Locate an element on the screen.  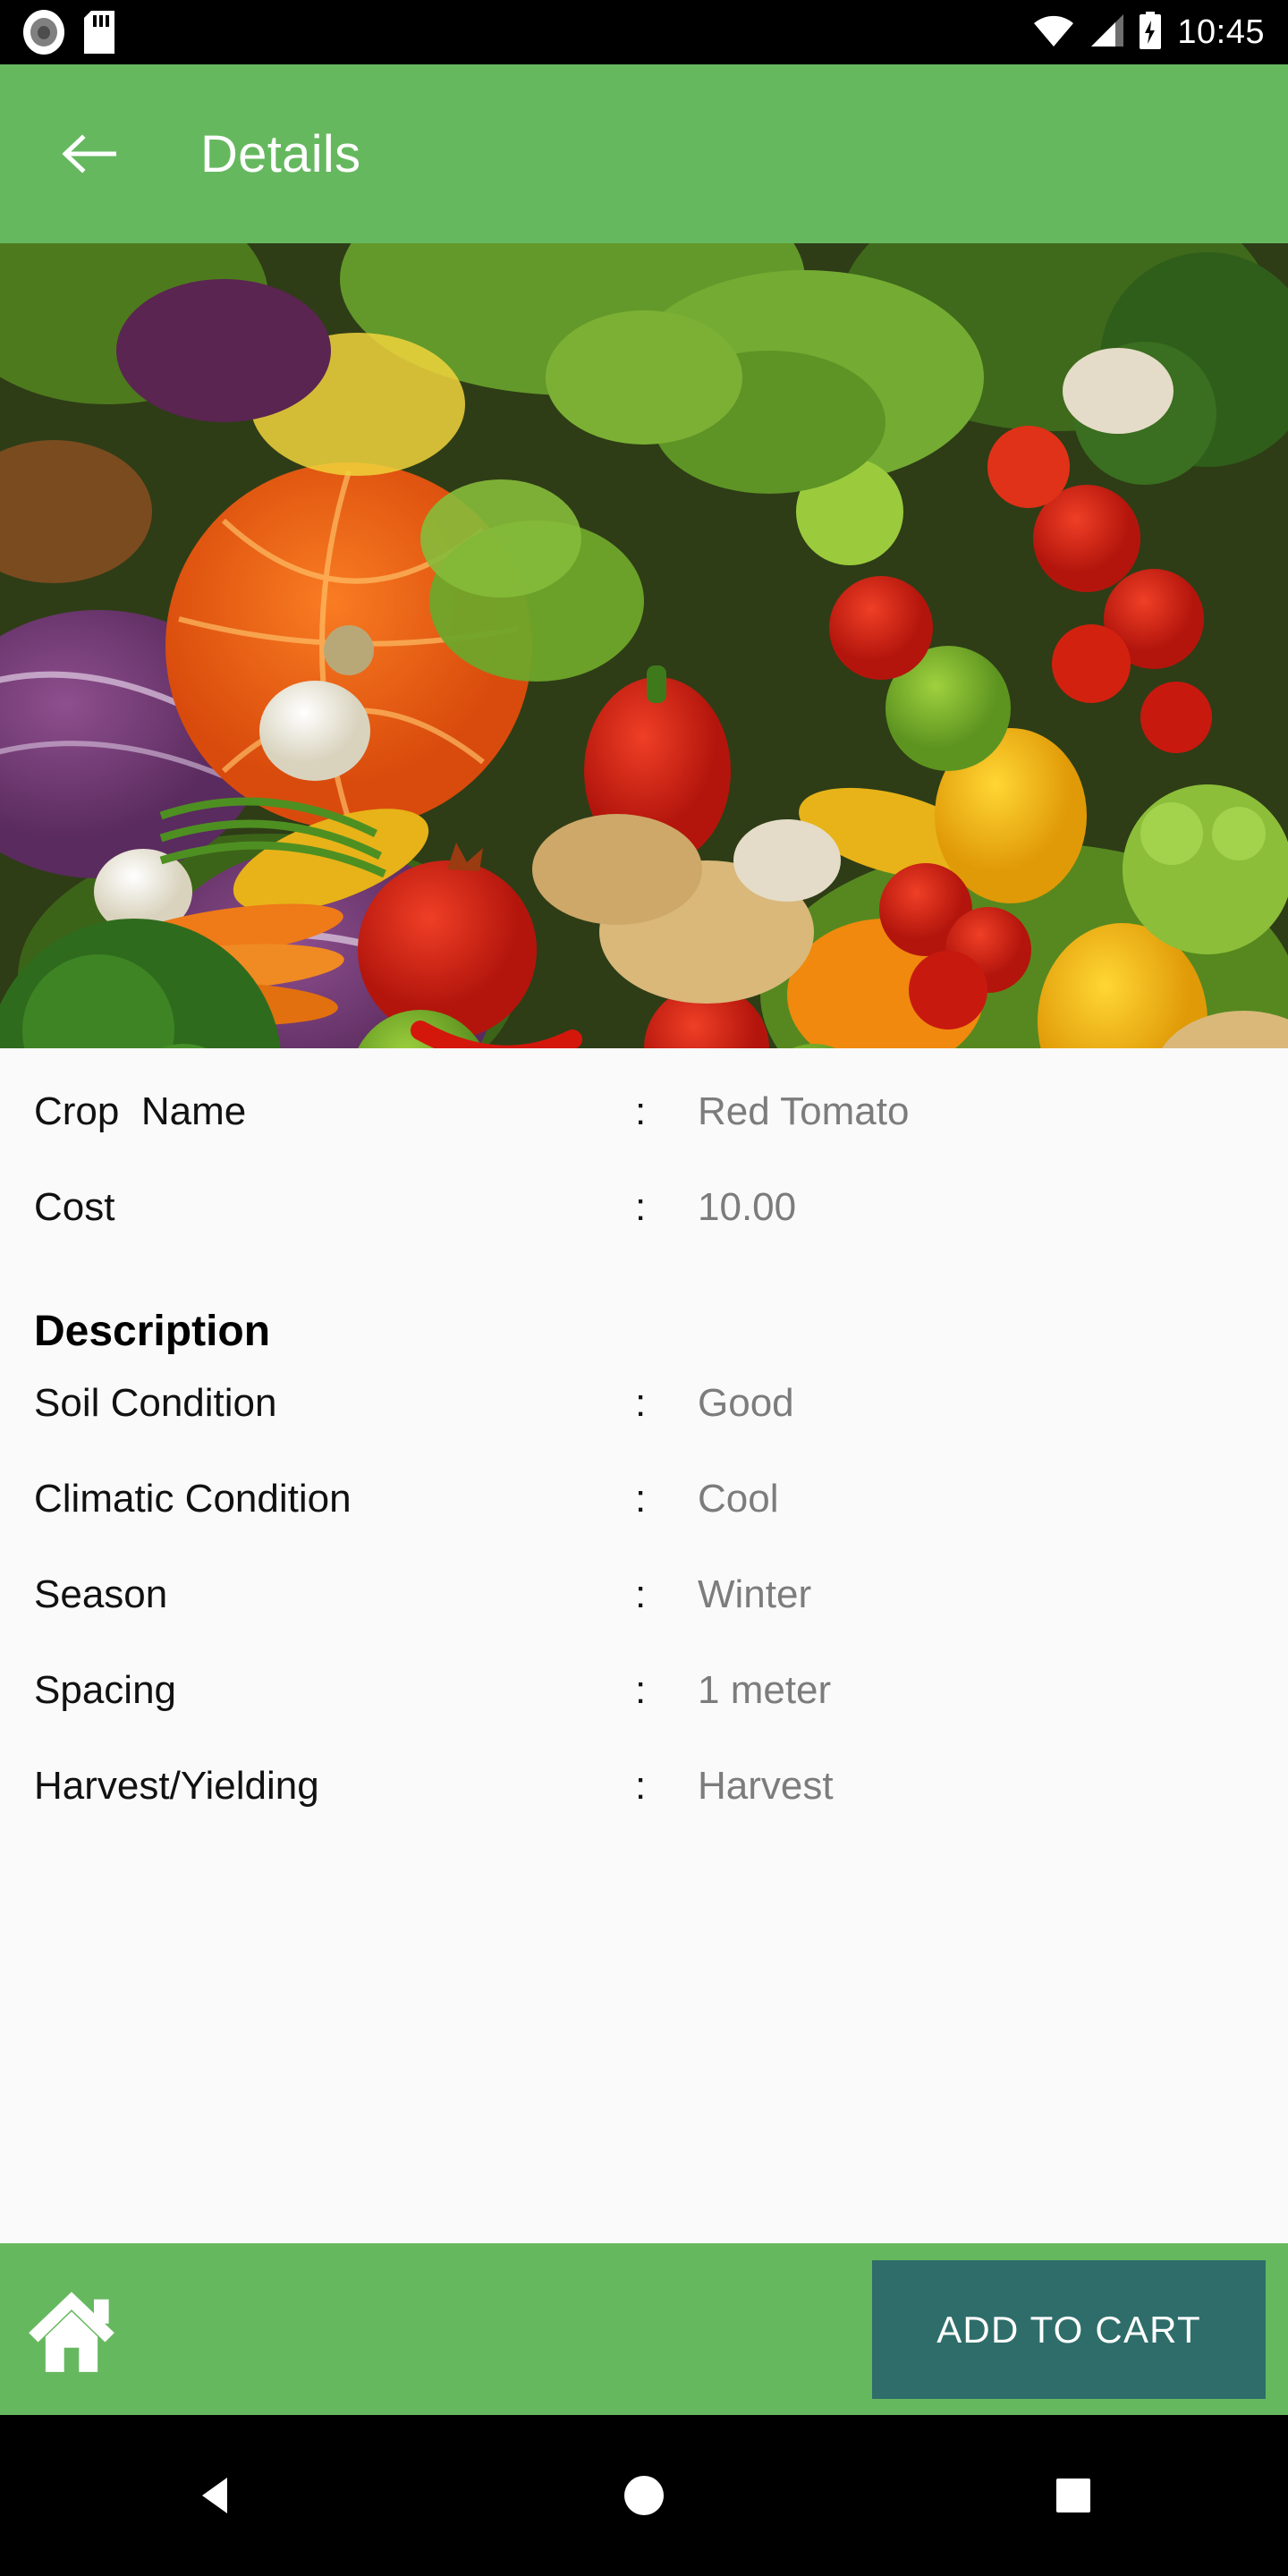
home-icon is located at coordinates (71, 2332).